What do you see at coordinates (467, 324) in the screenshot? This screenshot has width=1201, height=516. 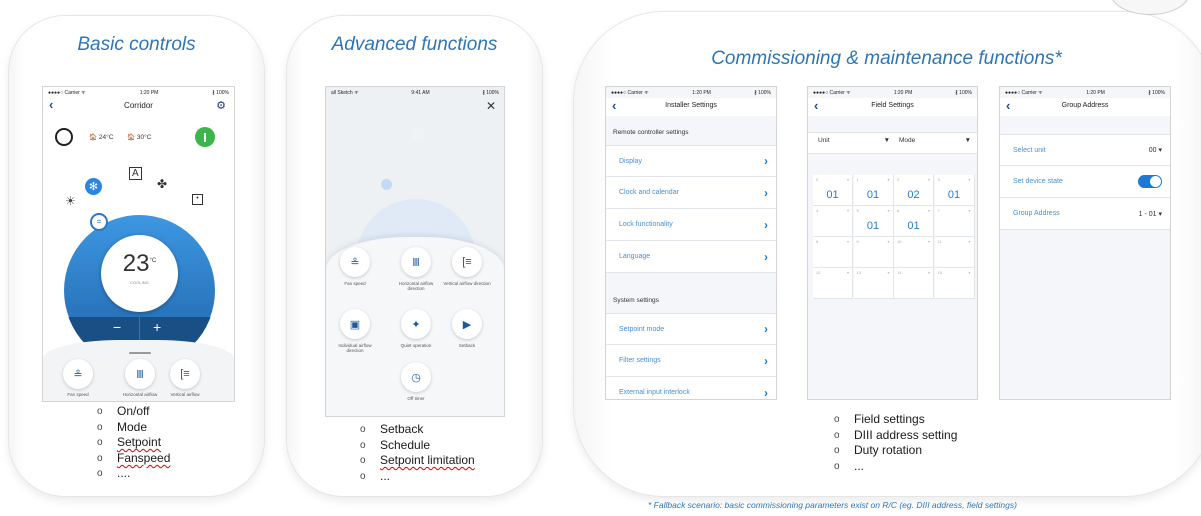 I see `setback-button: ▶` at bounding box center [467, 324].